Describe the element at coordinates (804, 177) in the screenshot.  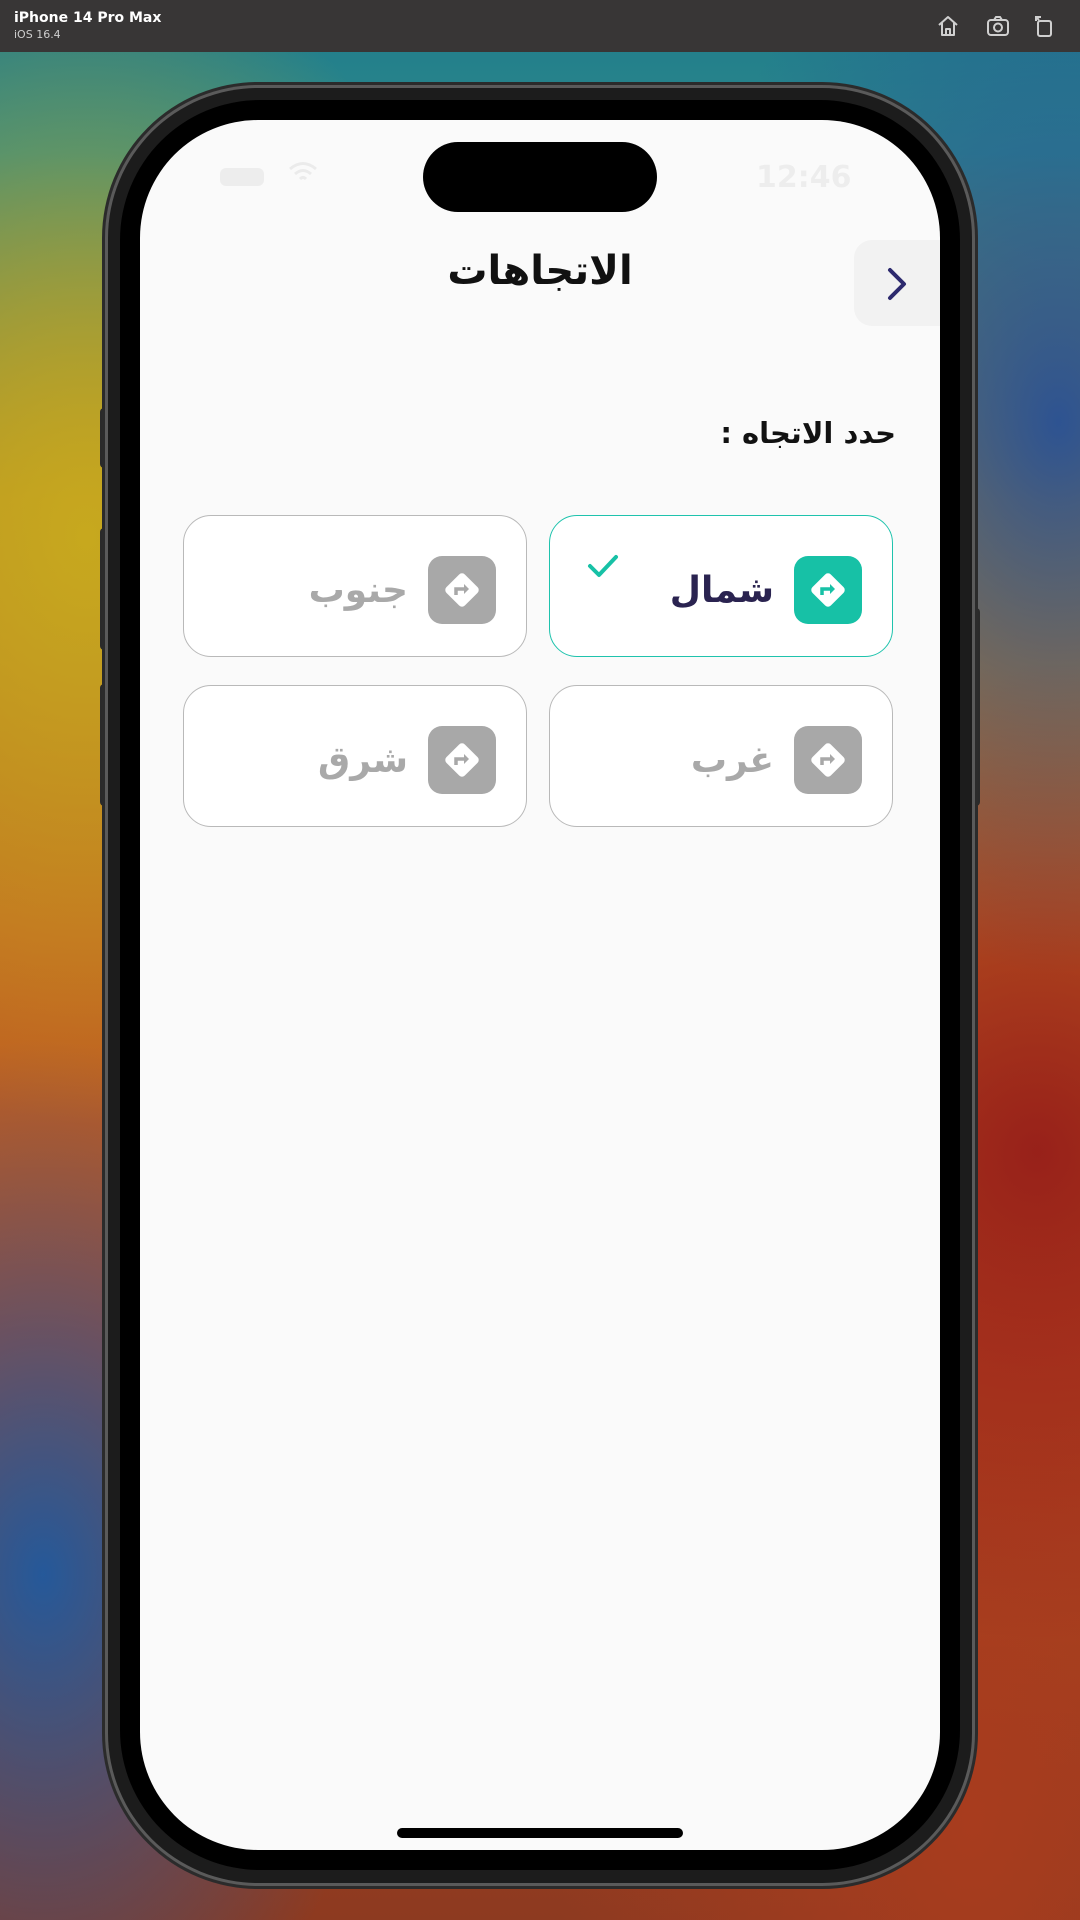
I see `status-time: 12:46` at that location.